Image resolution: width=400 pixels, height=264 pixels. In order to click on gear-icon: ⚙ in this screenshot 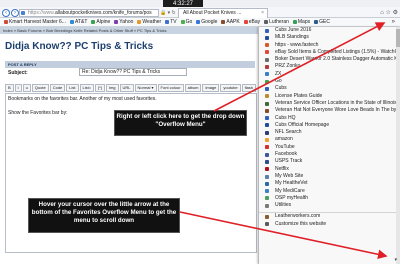, I will do `click(395, 13)`.